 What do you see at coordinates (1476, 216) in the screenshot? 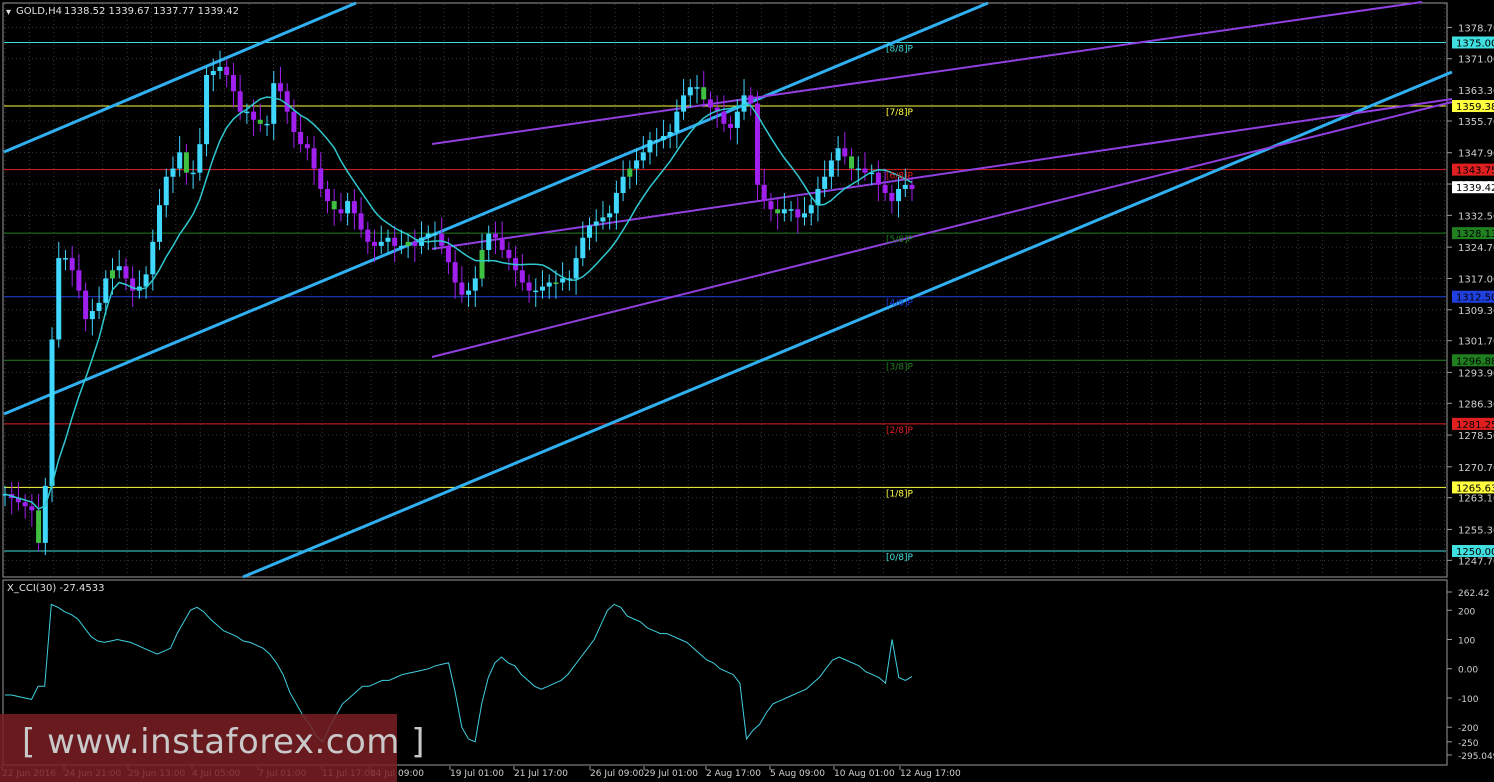
I see `price-tick-label: 1332.50` at bounding box center [1476, 216].